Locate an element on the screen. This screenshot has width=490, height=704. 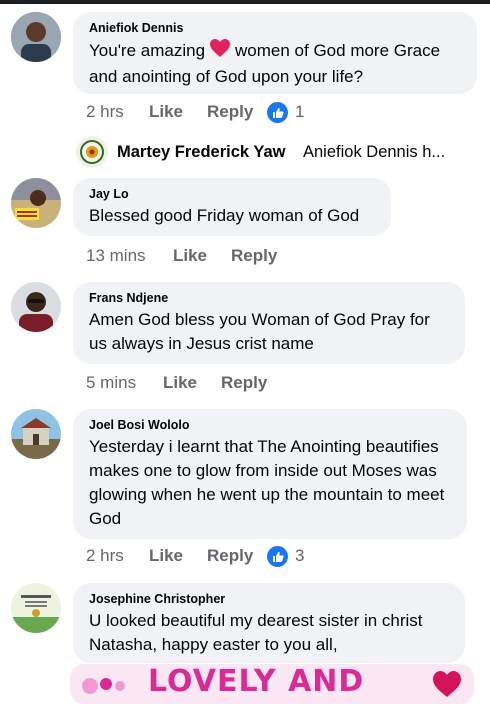
comment-author: Joel Bosi Wololo is located at coordinates (271, 425).